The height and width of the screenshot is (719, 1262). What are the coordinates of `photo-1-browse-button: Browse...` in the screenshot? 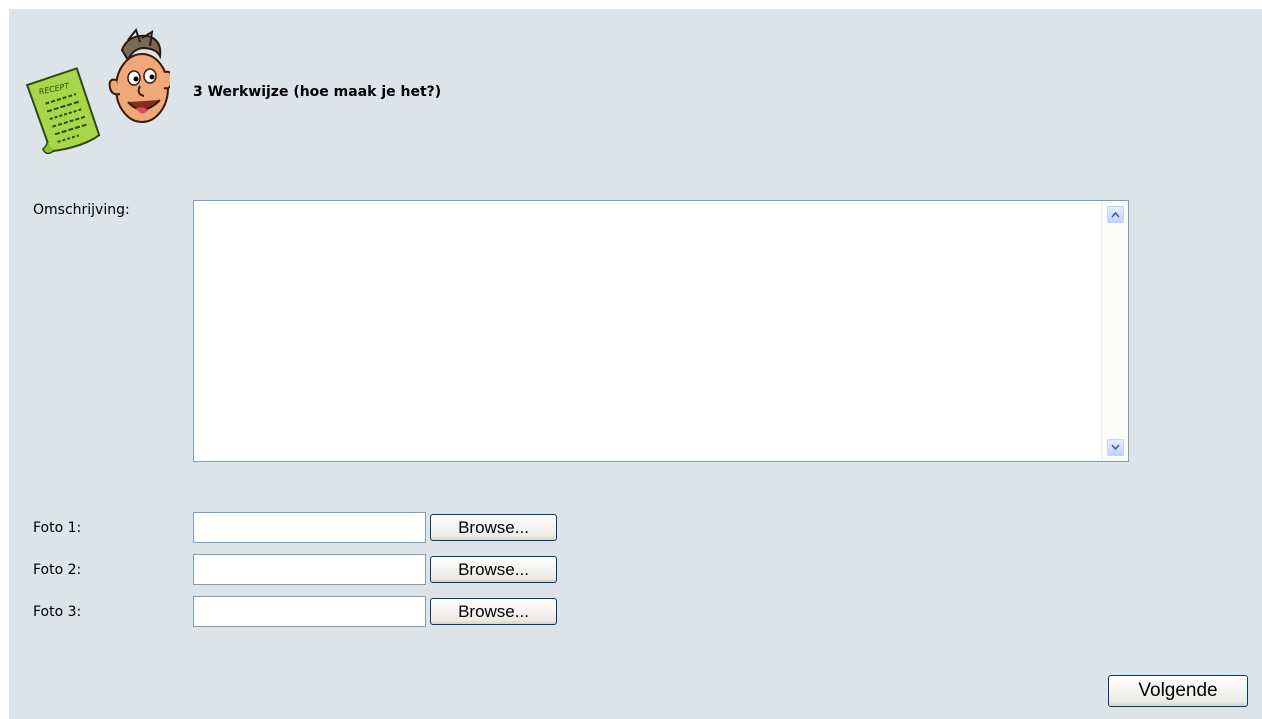 It's located at (493, 527).